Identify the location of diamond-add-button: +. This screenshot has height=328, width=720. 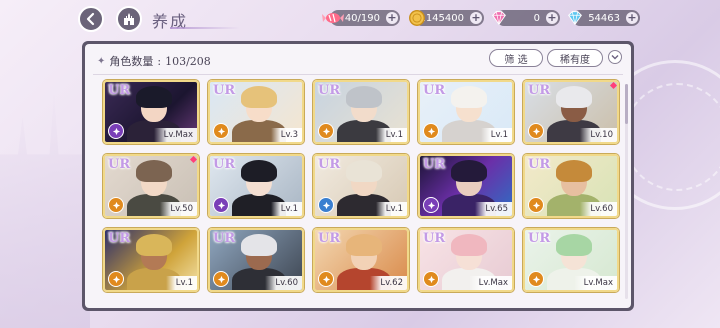
(632, 18).